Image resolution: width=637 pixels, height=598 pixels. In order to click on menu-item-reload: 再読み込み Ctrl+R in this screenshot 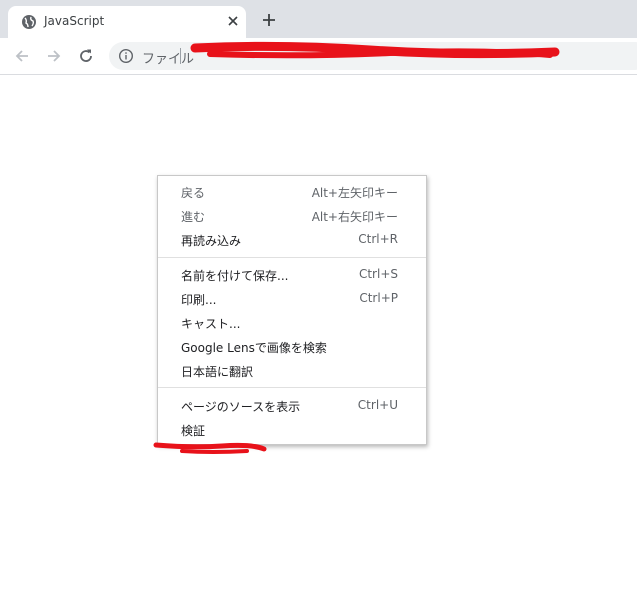, I will do `click(292, 240)`.